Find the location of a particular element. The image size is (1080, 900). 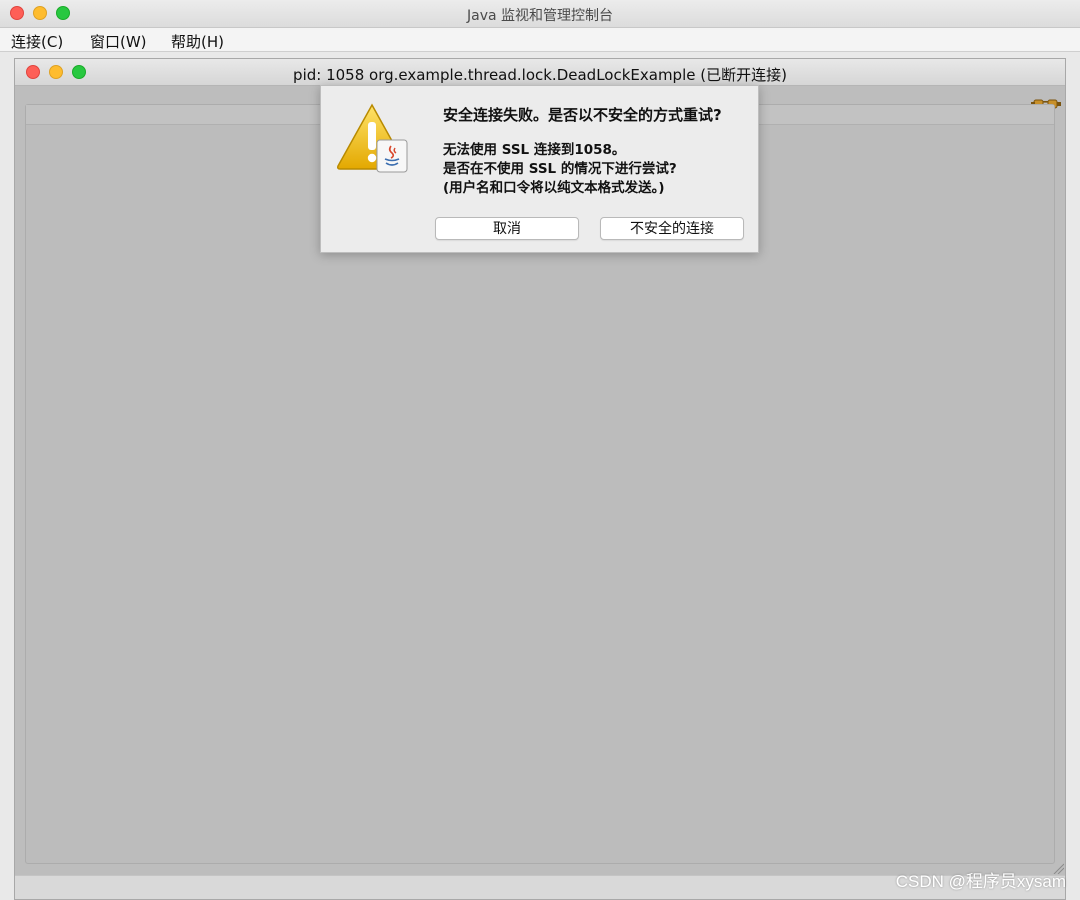

dialog-message-line: (用户名和口令将以纯文本格式发送。) is located at coordinates (554, 188).